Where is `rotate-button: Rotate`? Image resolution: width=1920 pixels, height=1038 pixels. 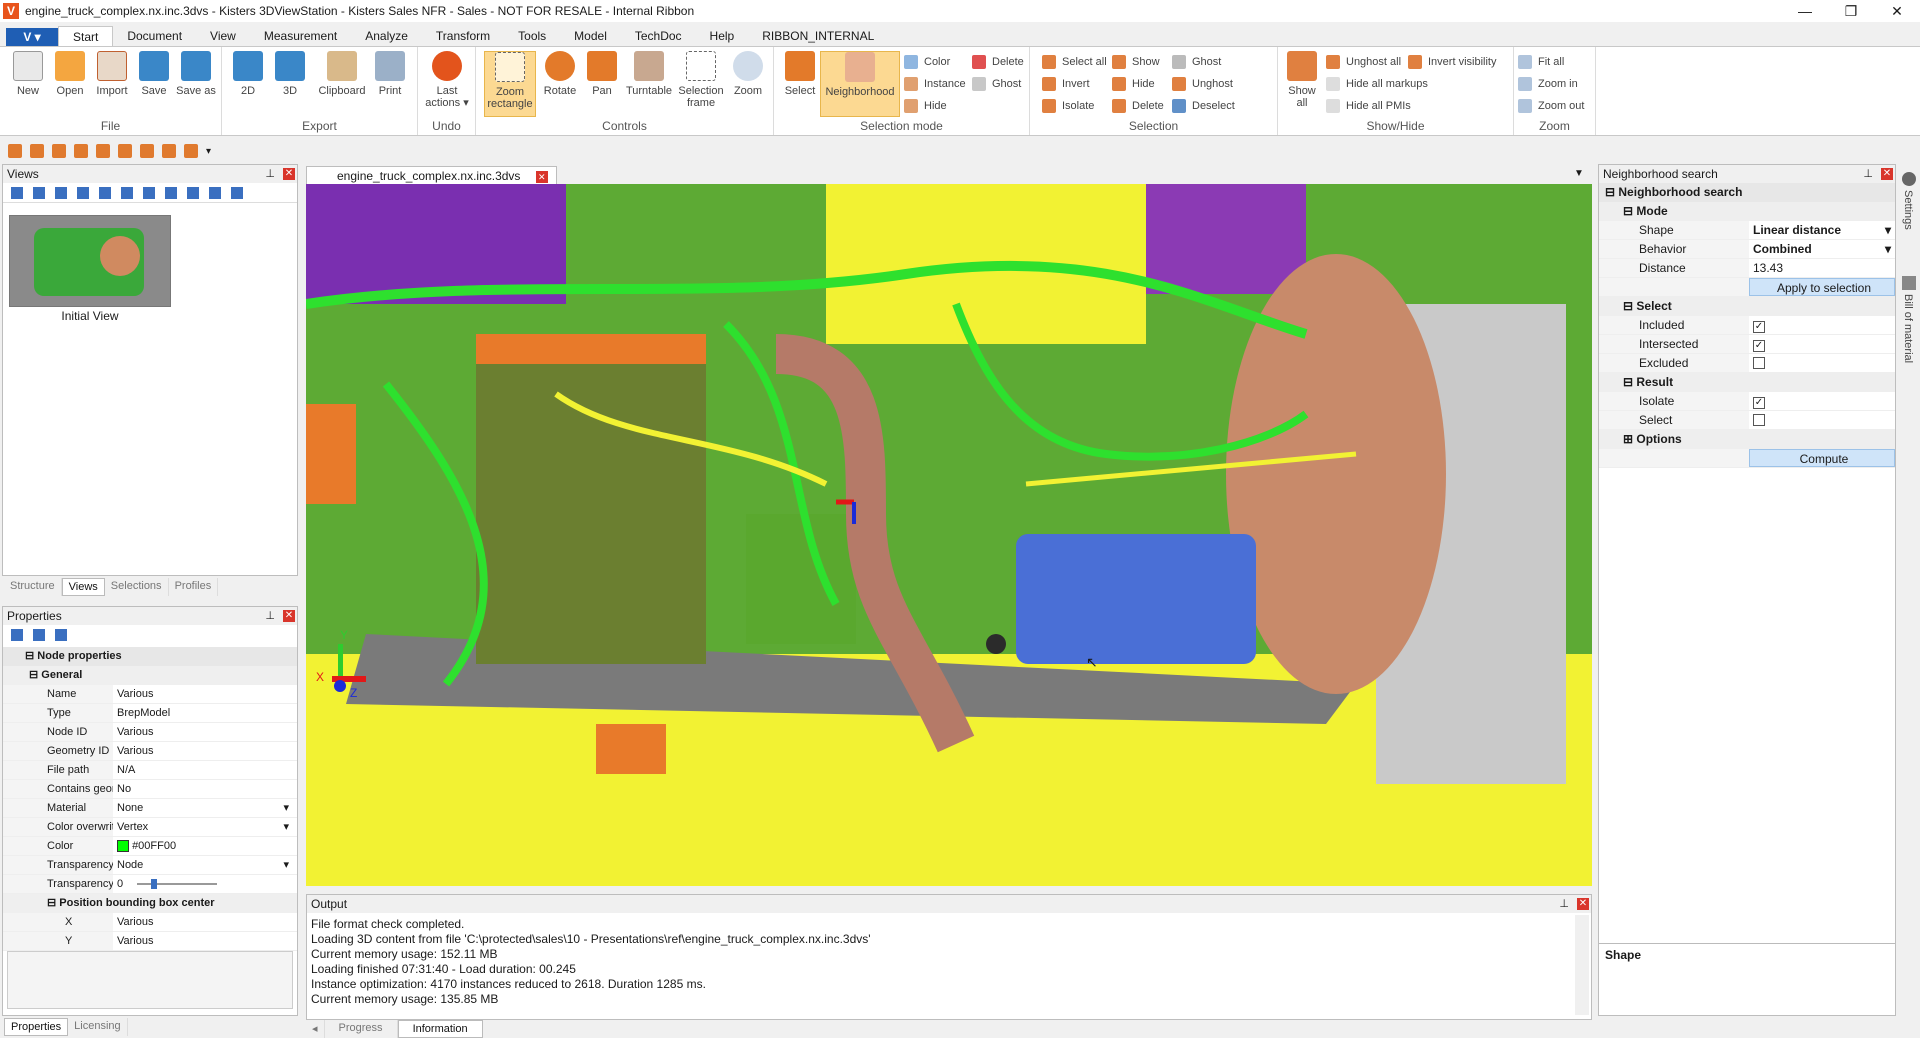
rotate-button: Rotate is located at coordinates (560, 74).